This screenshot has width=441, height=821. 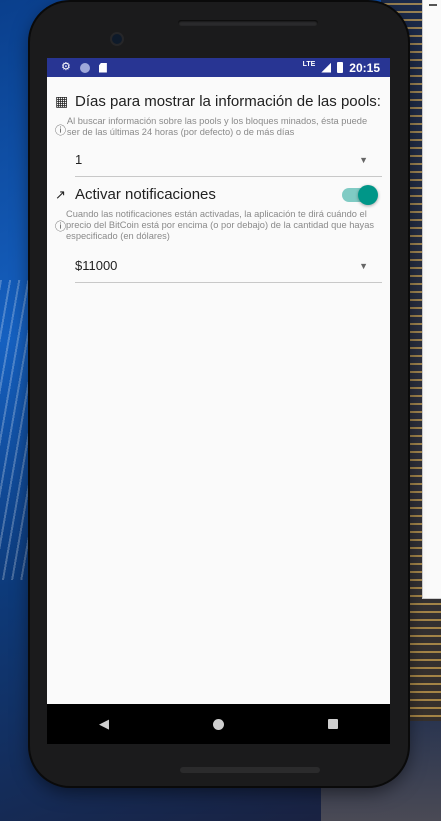 What do you see at coordinates (218, 67) in the screenshot?
I see `status-bar: ⚙ LTE 20:15` at bounding box center [218, 67].